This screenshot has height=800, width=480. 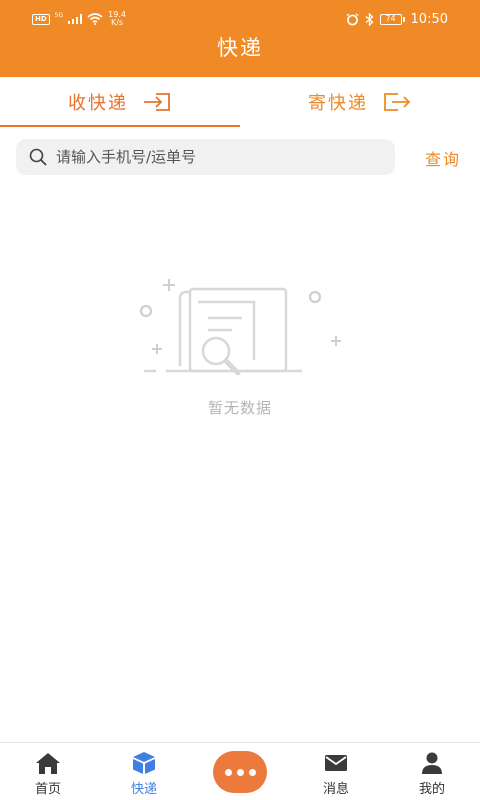 What do you see at coordinates (240, 18) in the screenshot?
I see `status-bar: HD 5G 19.4 K/s 74 10:50` at bounding box center [240, 18].